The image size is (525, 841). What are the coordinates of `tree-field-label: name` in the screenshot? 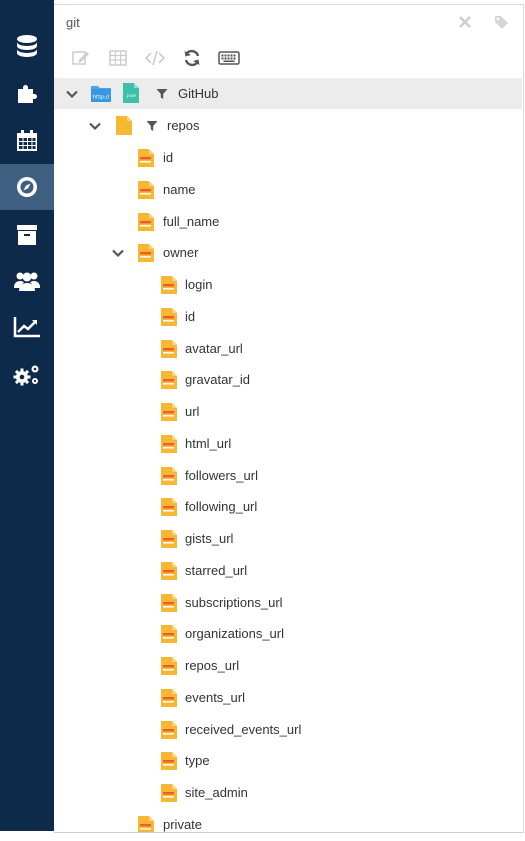 It's located at (179, 189).